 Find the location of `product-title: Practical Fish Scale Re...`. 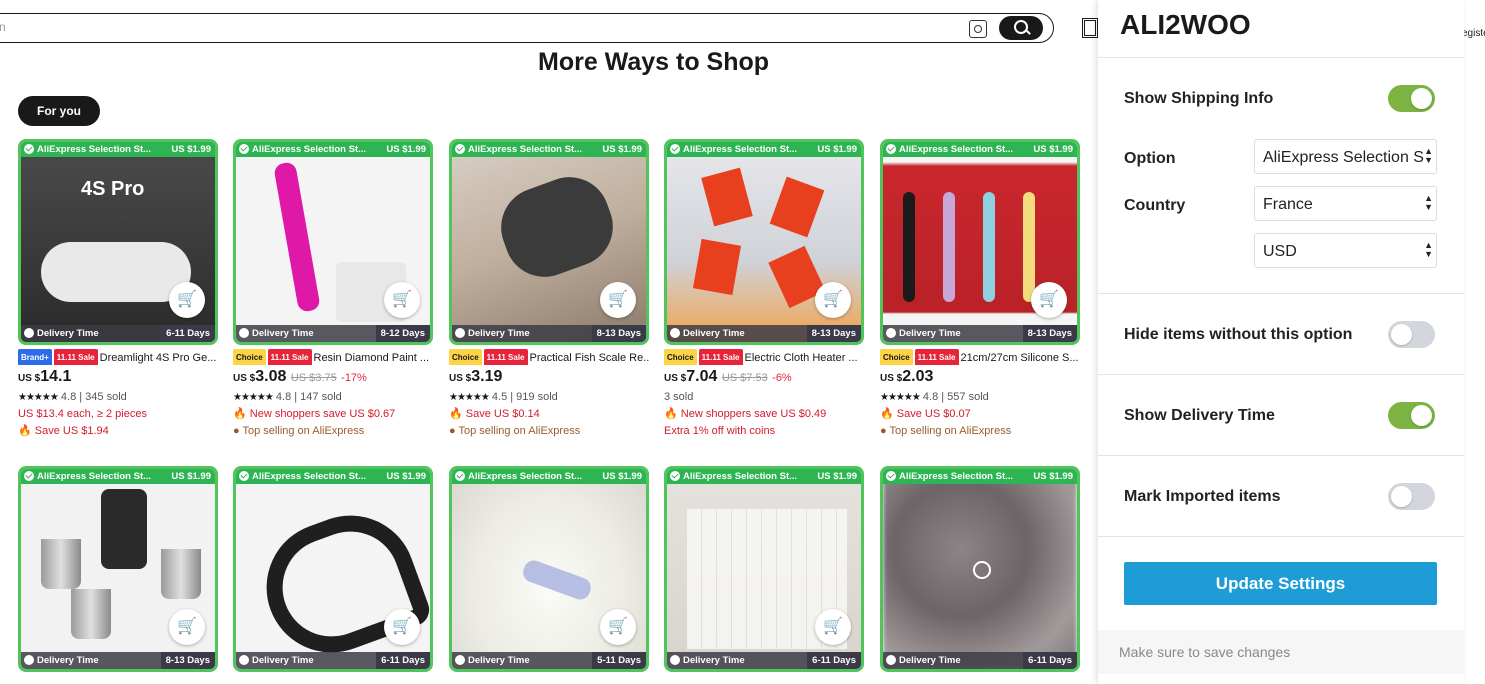

product-title: Practical Fish Scale Re... is located at coordinates (590, 358).